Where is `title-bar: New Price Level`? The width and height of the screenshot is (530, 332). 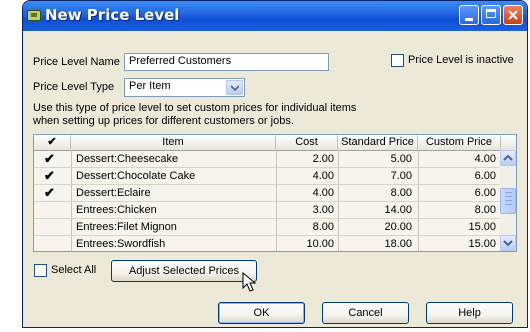
title-bar: New Price Level is located at coordinates (275, 16).